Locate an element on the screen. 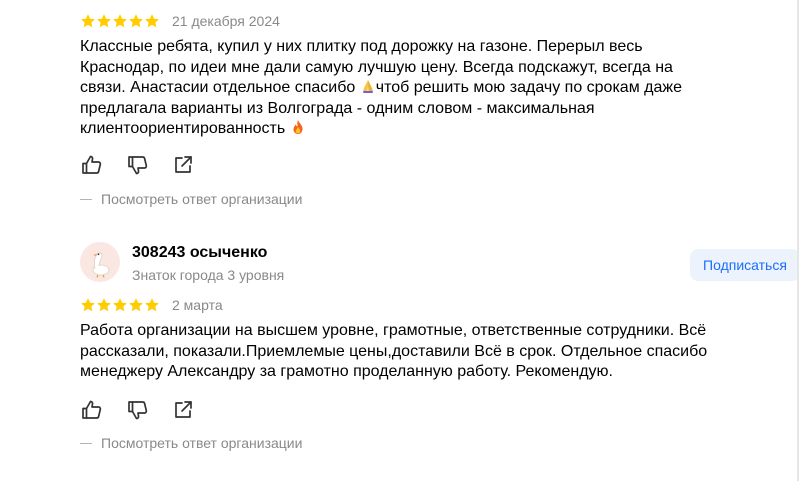 The height and width of the screenshot is (481, 799). praying-hands-emoji-icon is located at coordinates (367, 86).